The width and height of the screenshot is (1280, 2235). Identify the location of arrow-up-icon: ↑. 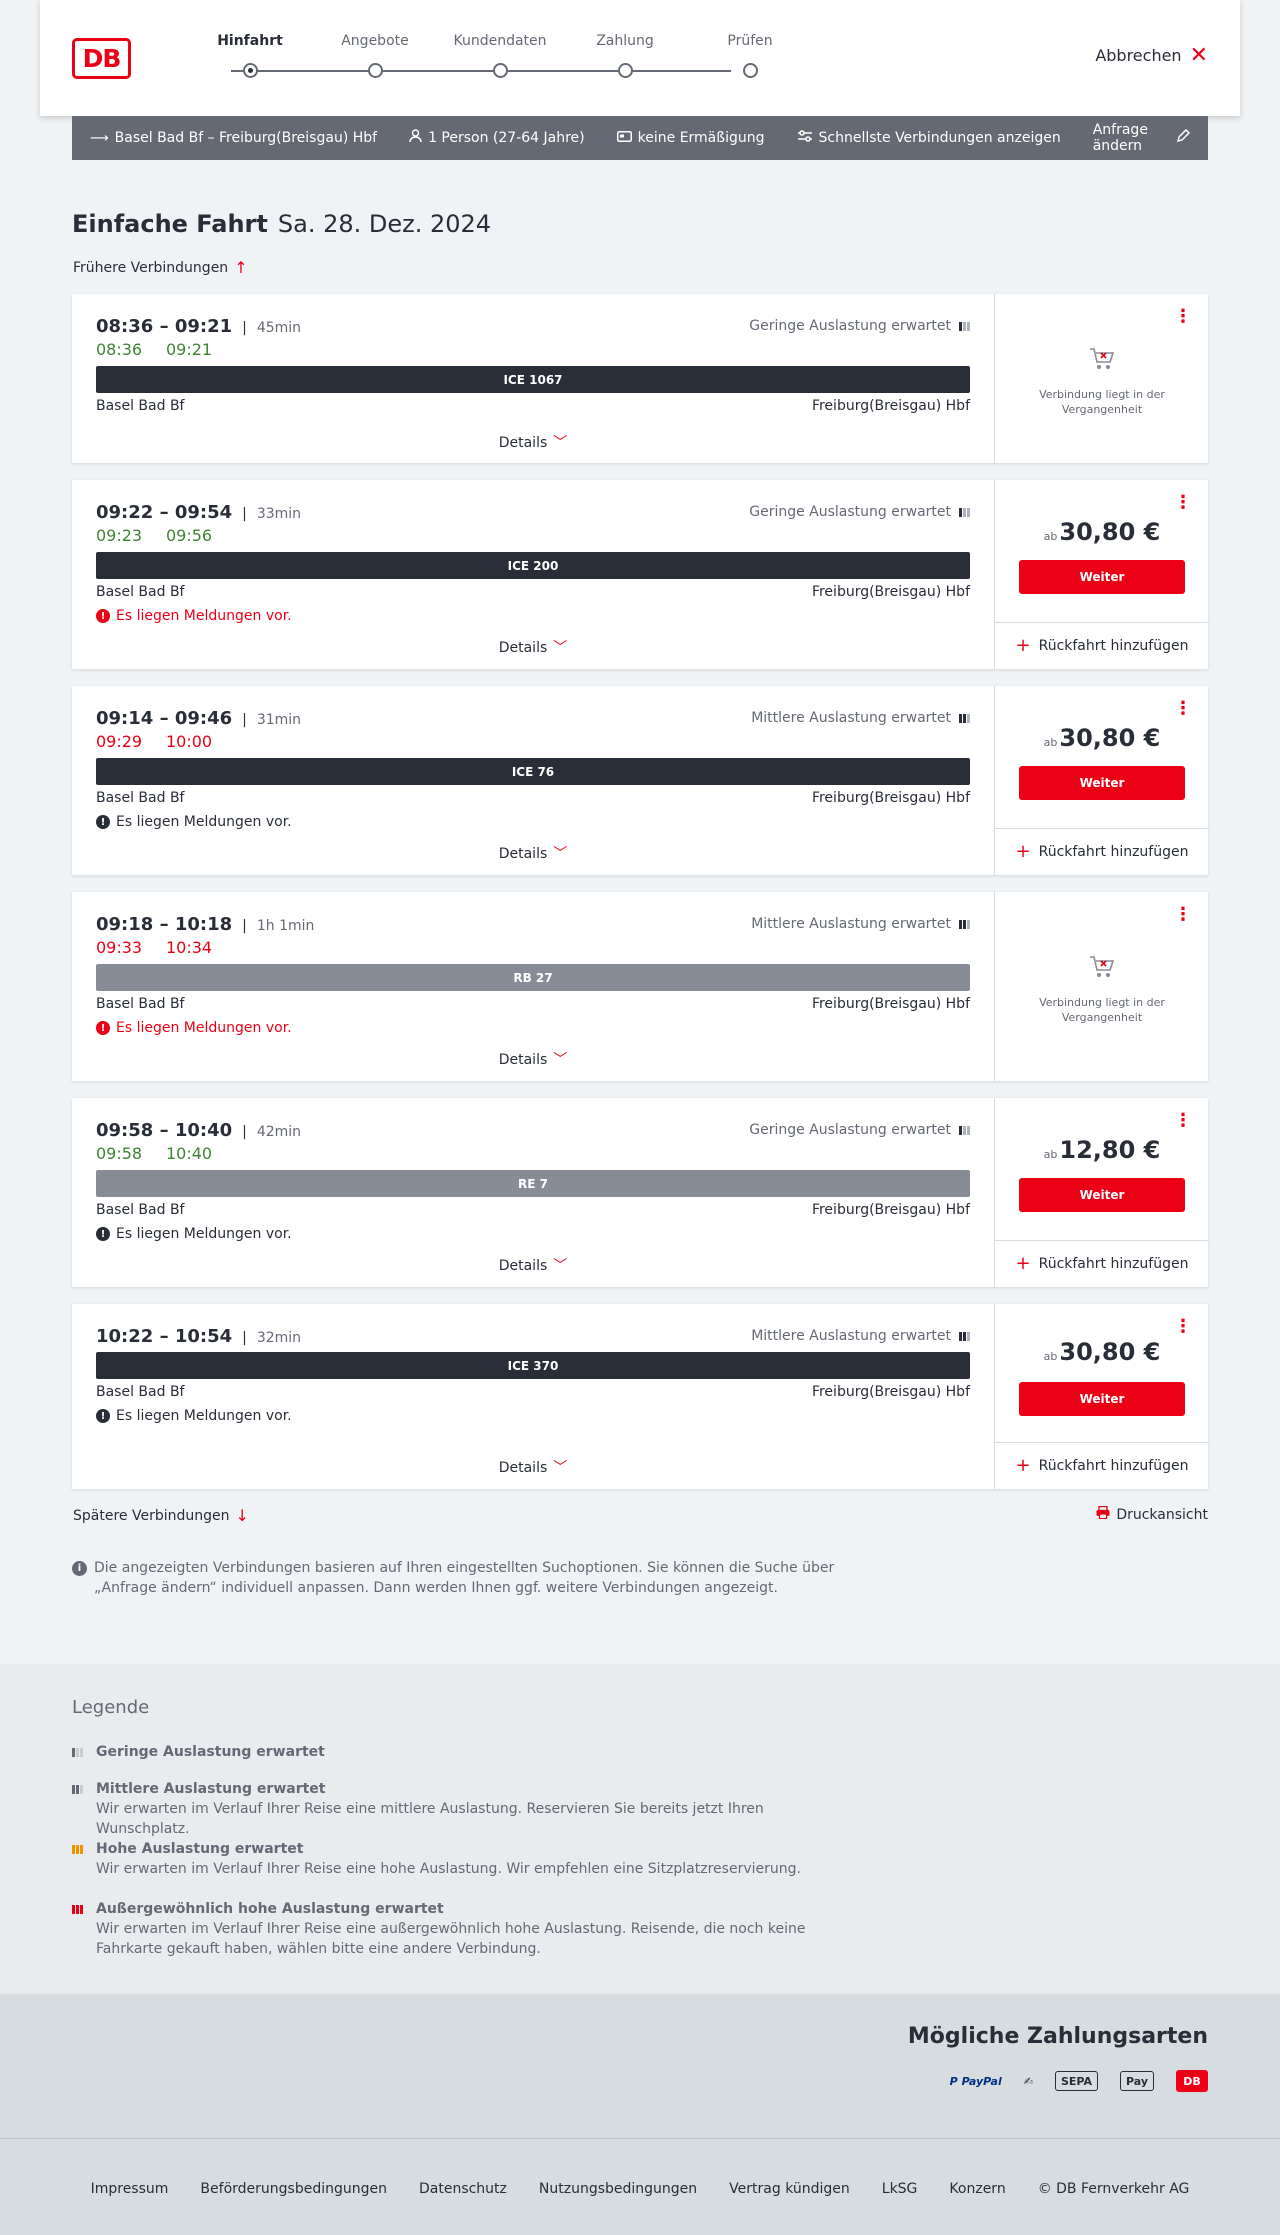
(241, 267).